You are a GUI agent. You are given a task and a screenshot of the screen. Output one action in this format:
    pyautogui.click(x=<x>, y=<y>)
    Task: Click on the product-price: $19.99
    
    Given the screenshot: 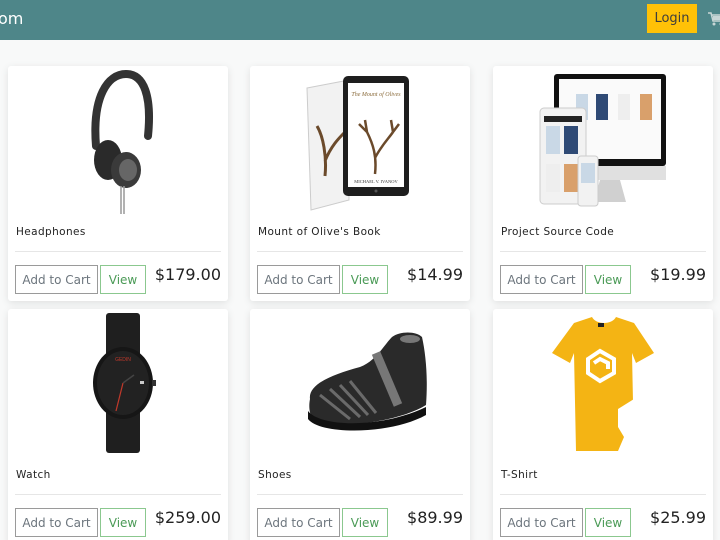 What is the action you would take?
    pyautogui.click(x=678, y=274)
    